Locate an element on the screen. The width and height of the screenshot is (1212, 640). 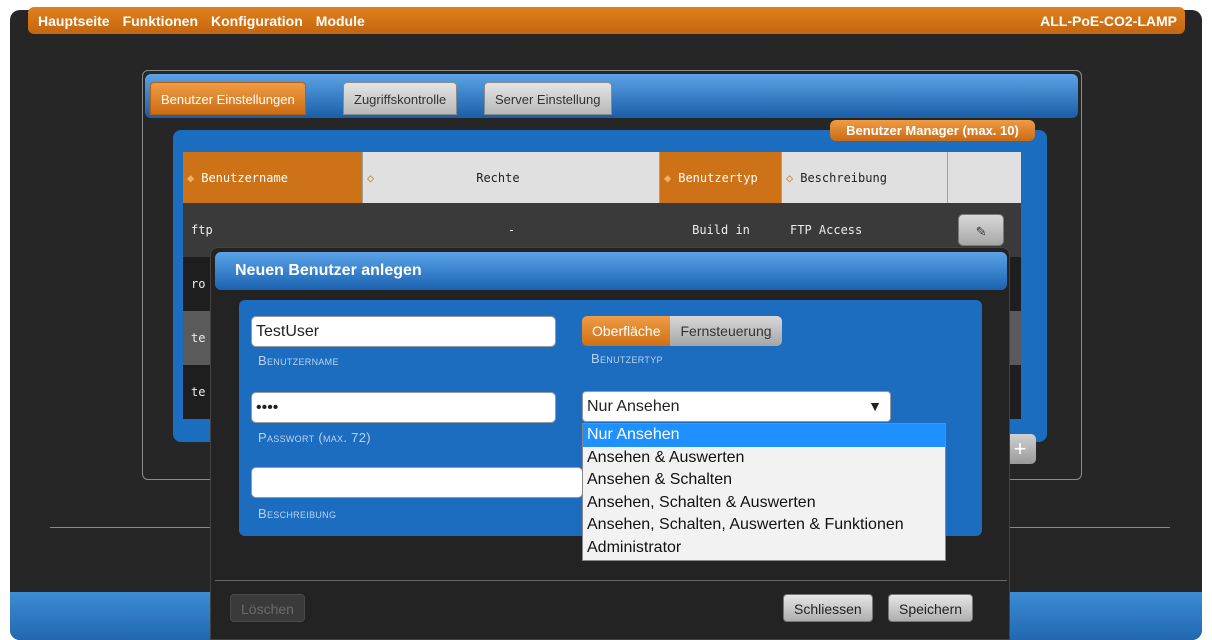
edit-button: ✎ is located at coordinates (981, 230).